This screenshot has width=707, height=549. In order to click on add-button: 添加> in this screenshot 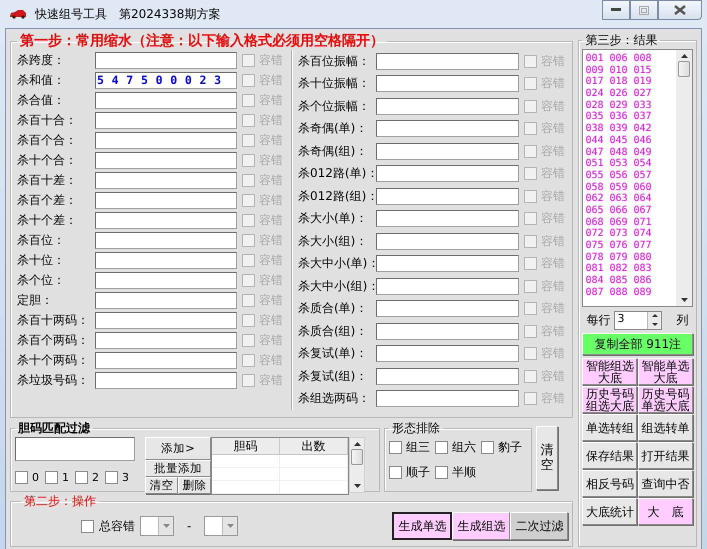, I will do `click(178, 448)`.